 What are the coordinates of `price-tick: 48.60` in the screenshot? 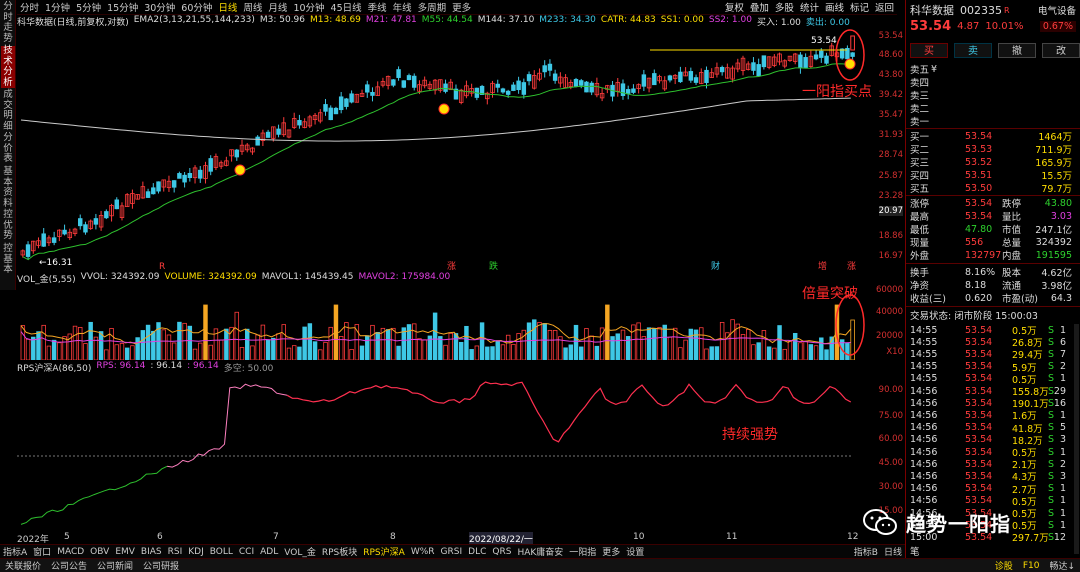 It's located at (890, 55).